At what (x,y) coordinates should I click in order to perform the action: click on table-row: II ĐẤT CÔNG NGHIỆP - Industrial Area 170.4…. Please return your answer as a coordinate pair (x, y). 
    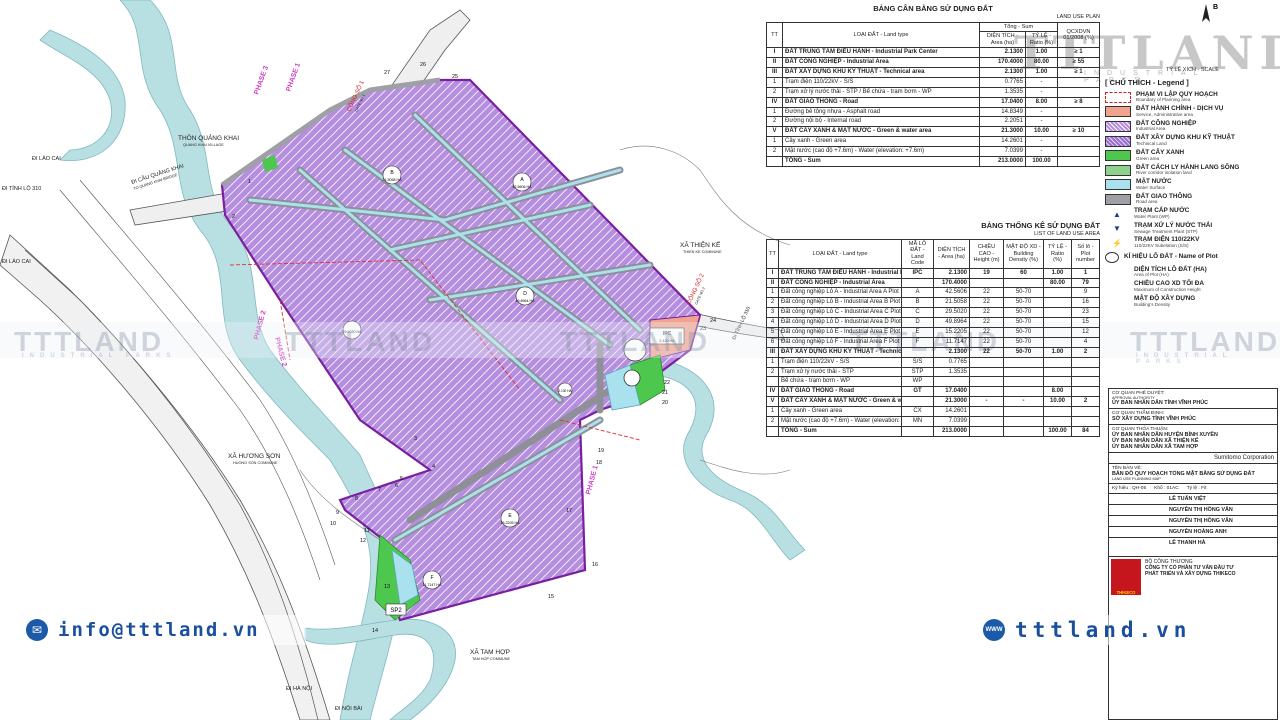
    Looking at the image, I should click on (933, 62).